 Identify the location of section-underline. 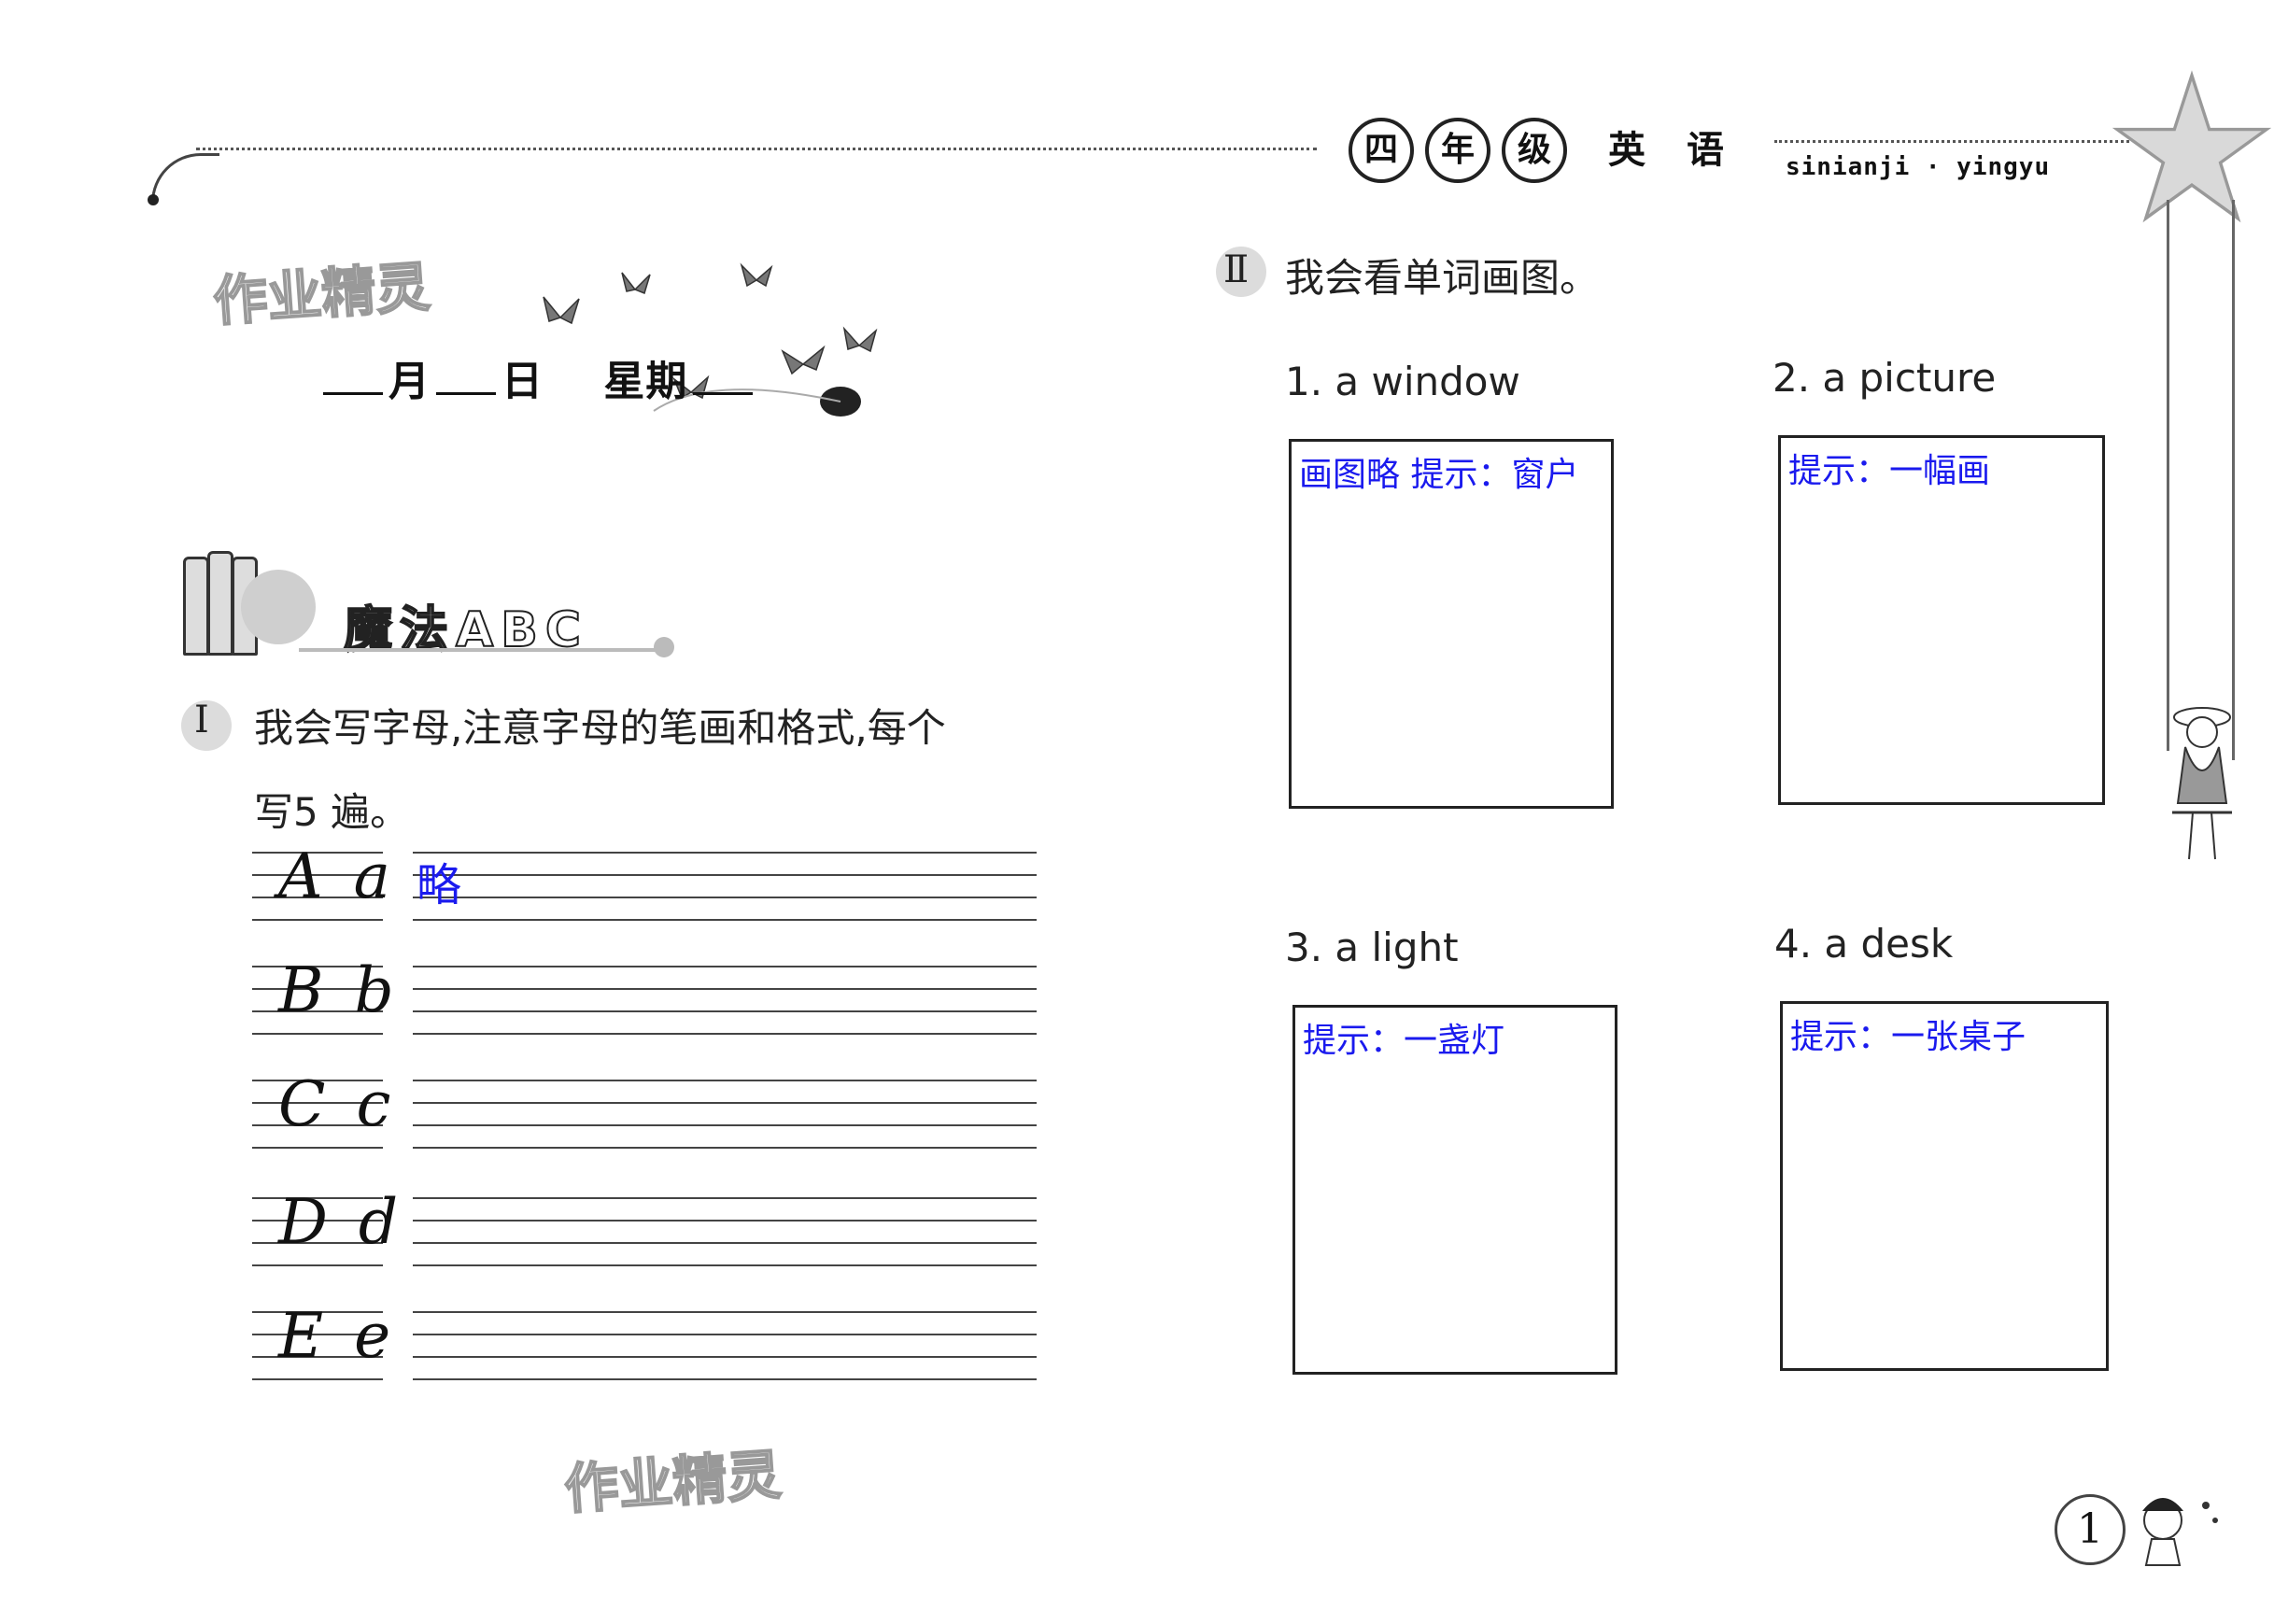
(480, 650).